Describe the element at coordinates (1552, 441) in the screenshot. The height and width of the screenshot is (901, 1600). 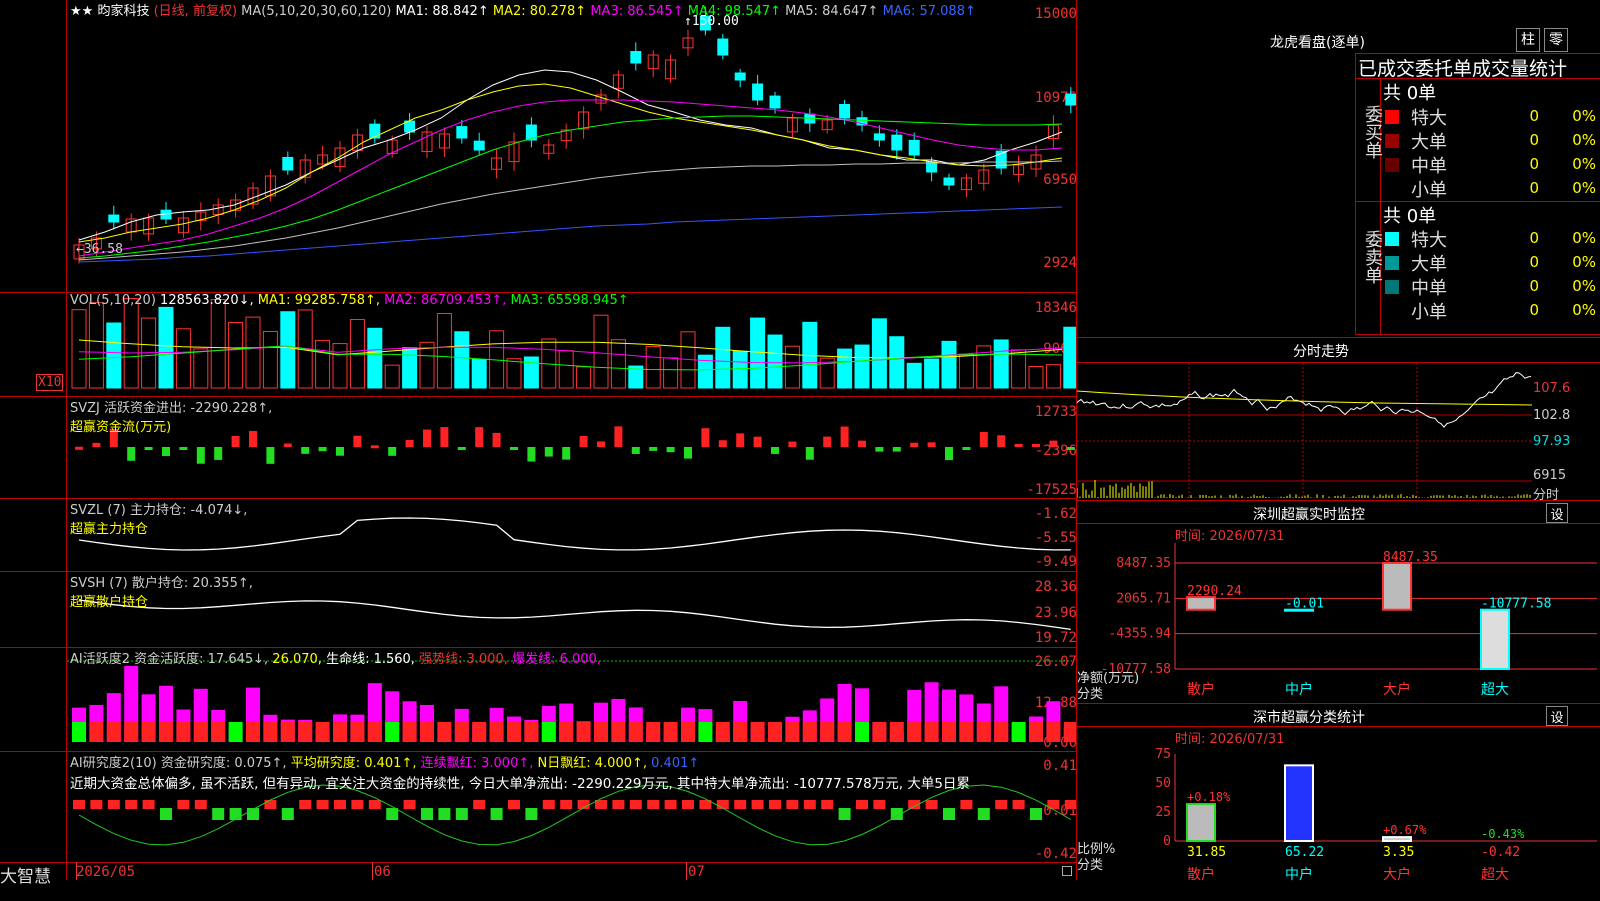
I see `intraday-tick: 97.93` at that location.